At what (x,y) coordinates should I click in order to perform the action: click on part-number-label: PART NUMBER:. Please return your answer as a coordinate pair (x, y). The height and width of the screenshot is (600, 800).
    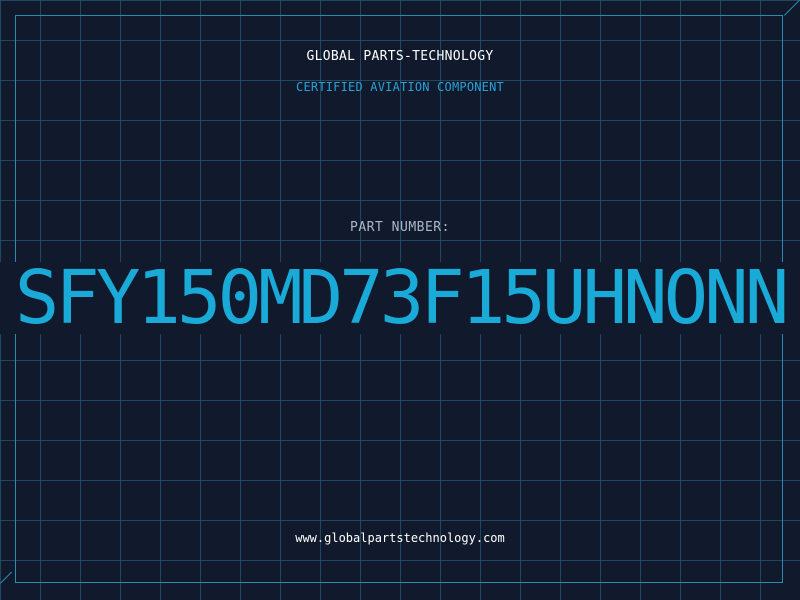
    Looking at the image, I should click on (400, 227).